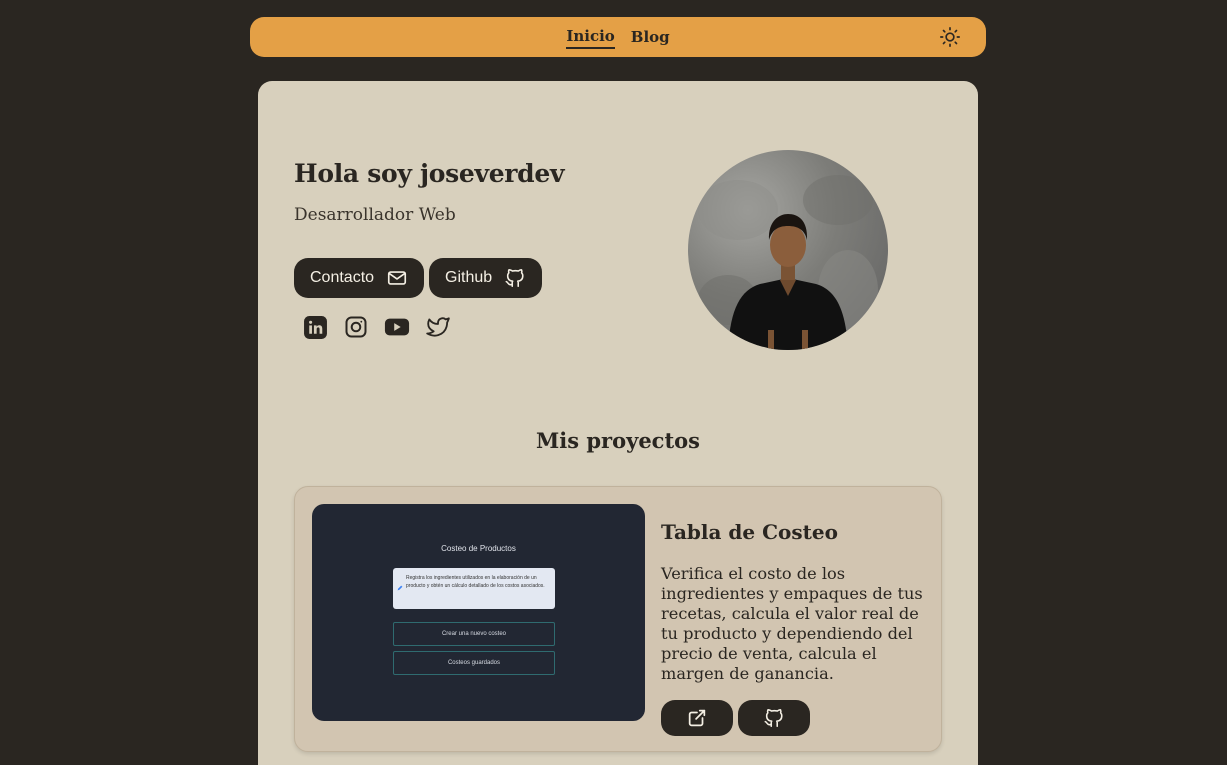  I want to click on hero-buttons: Contacto Github, so click(418, 278).